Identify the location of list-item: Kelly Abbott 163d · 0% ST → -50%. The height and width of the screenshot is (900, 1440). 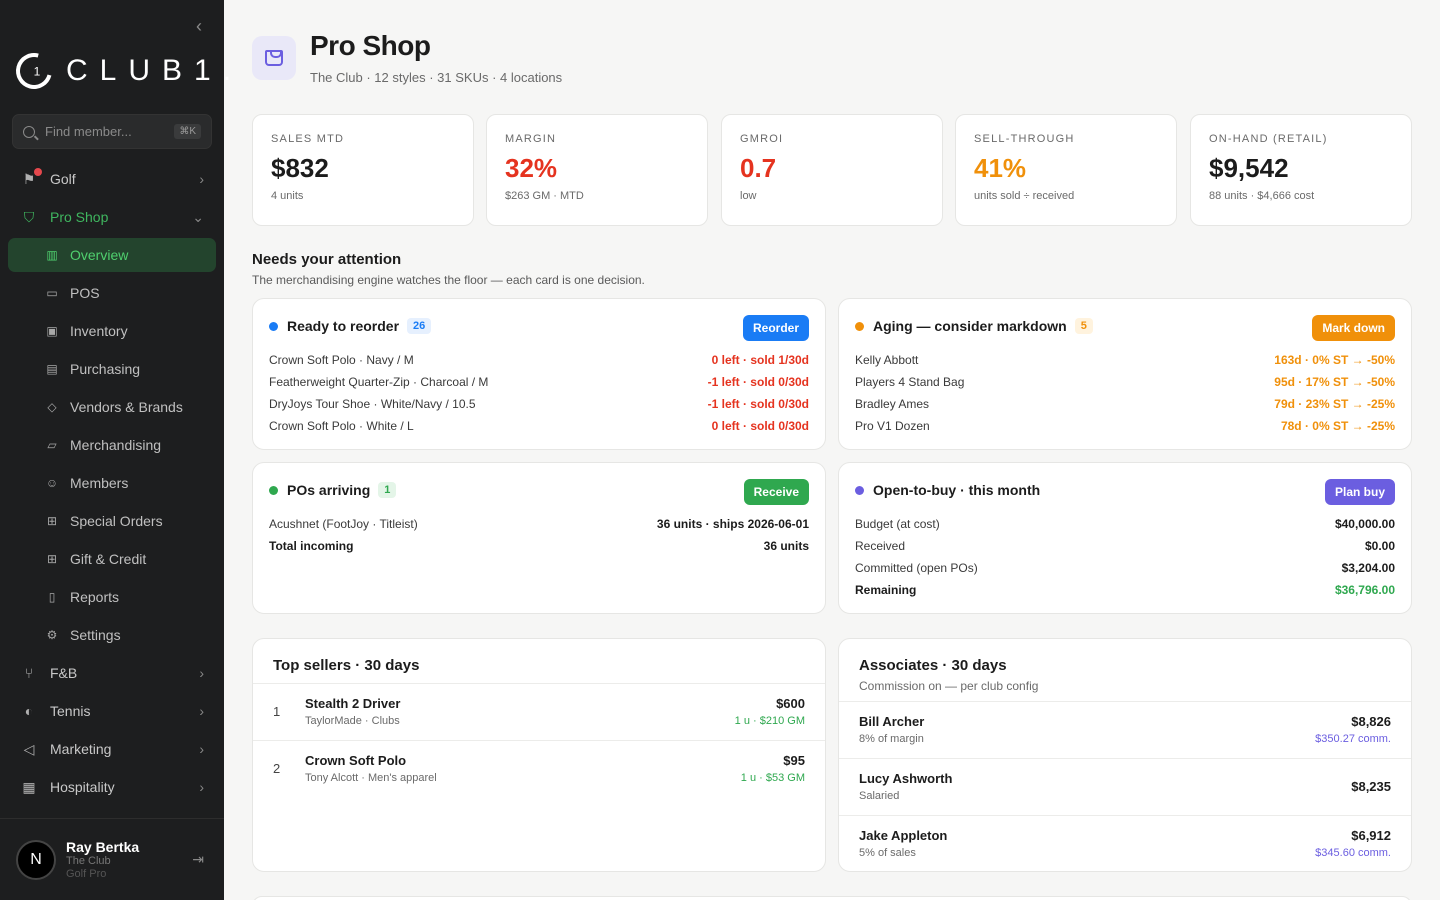
(1125, 360).